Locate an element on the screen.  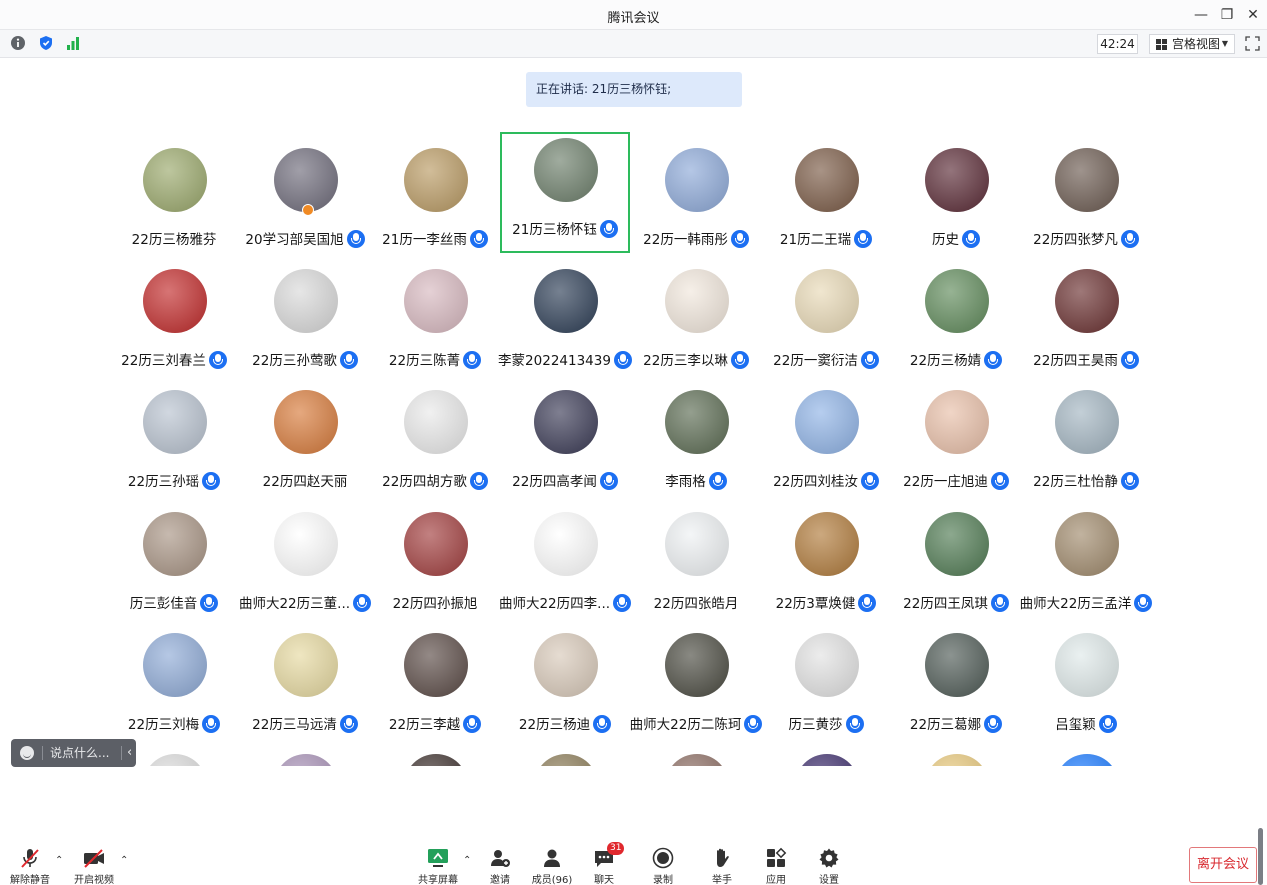
settings-button: 设置 is located at coordinates (829, 866).